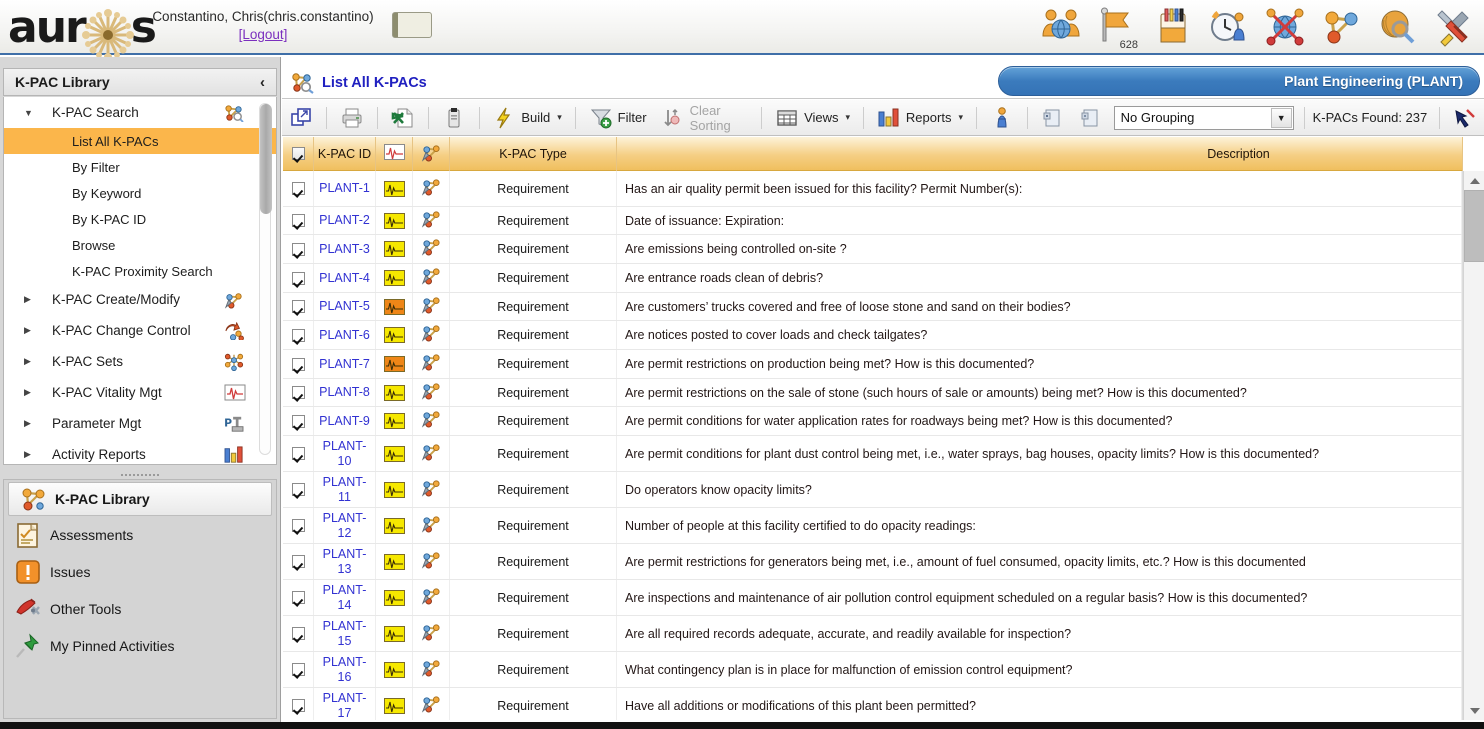 The width and height of the screenshot is (1484, 729). Describe the element at coordinates (345, 188) in the screenshot. I see `kpac-id-cell: PLANT-1` at that location.